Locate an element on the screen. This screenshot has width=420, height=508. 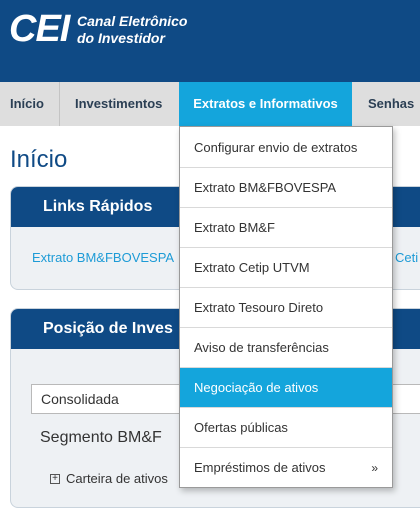
logo-subtitle-line1: Canal Eletrônico is located at coordinates (132, 21).